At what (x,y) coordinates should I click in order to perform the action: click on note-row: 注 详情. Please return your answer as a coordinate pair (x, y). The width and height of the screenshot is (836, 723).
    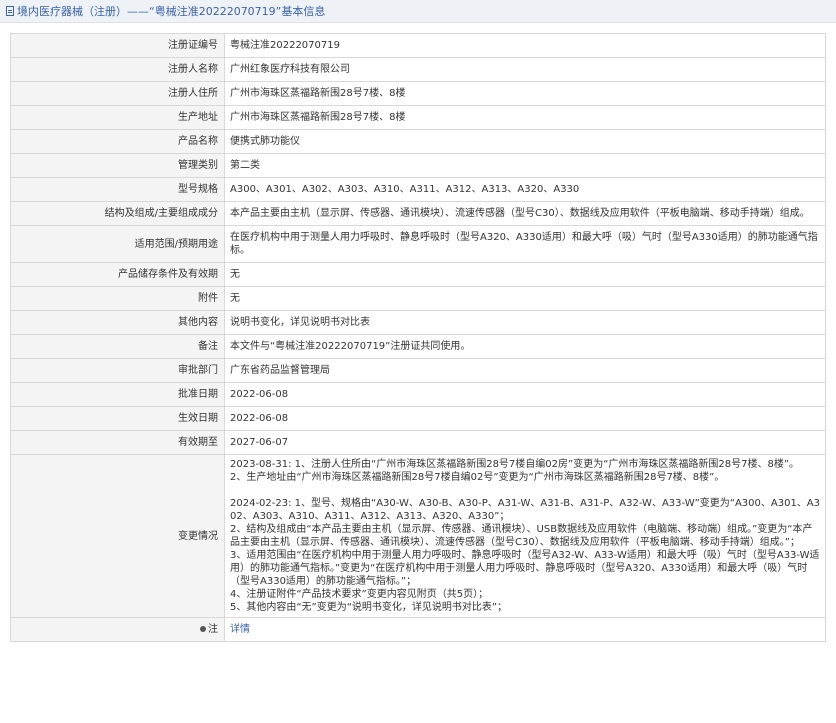
    Looking at the image, I should click on (418, 629).